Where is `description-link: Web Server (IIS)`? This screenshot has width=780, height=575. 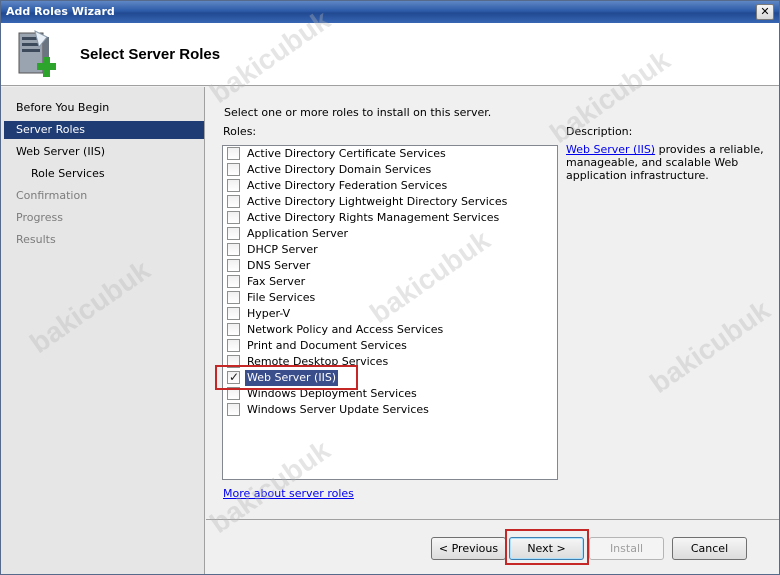 description-link: Web Server (IIS) is located at coordinates (610, 149).